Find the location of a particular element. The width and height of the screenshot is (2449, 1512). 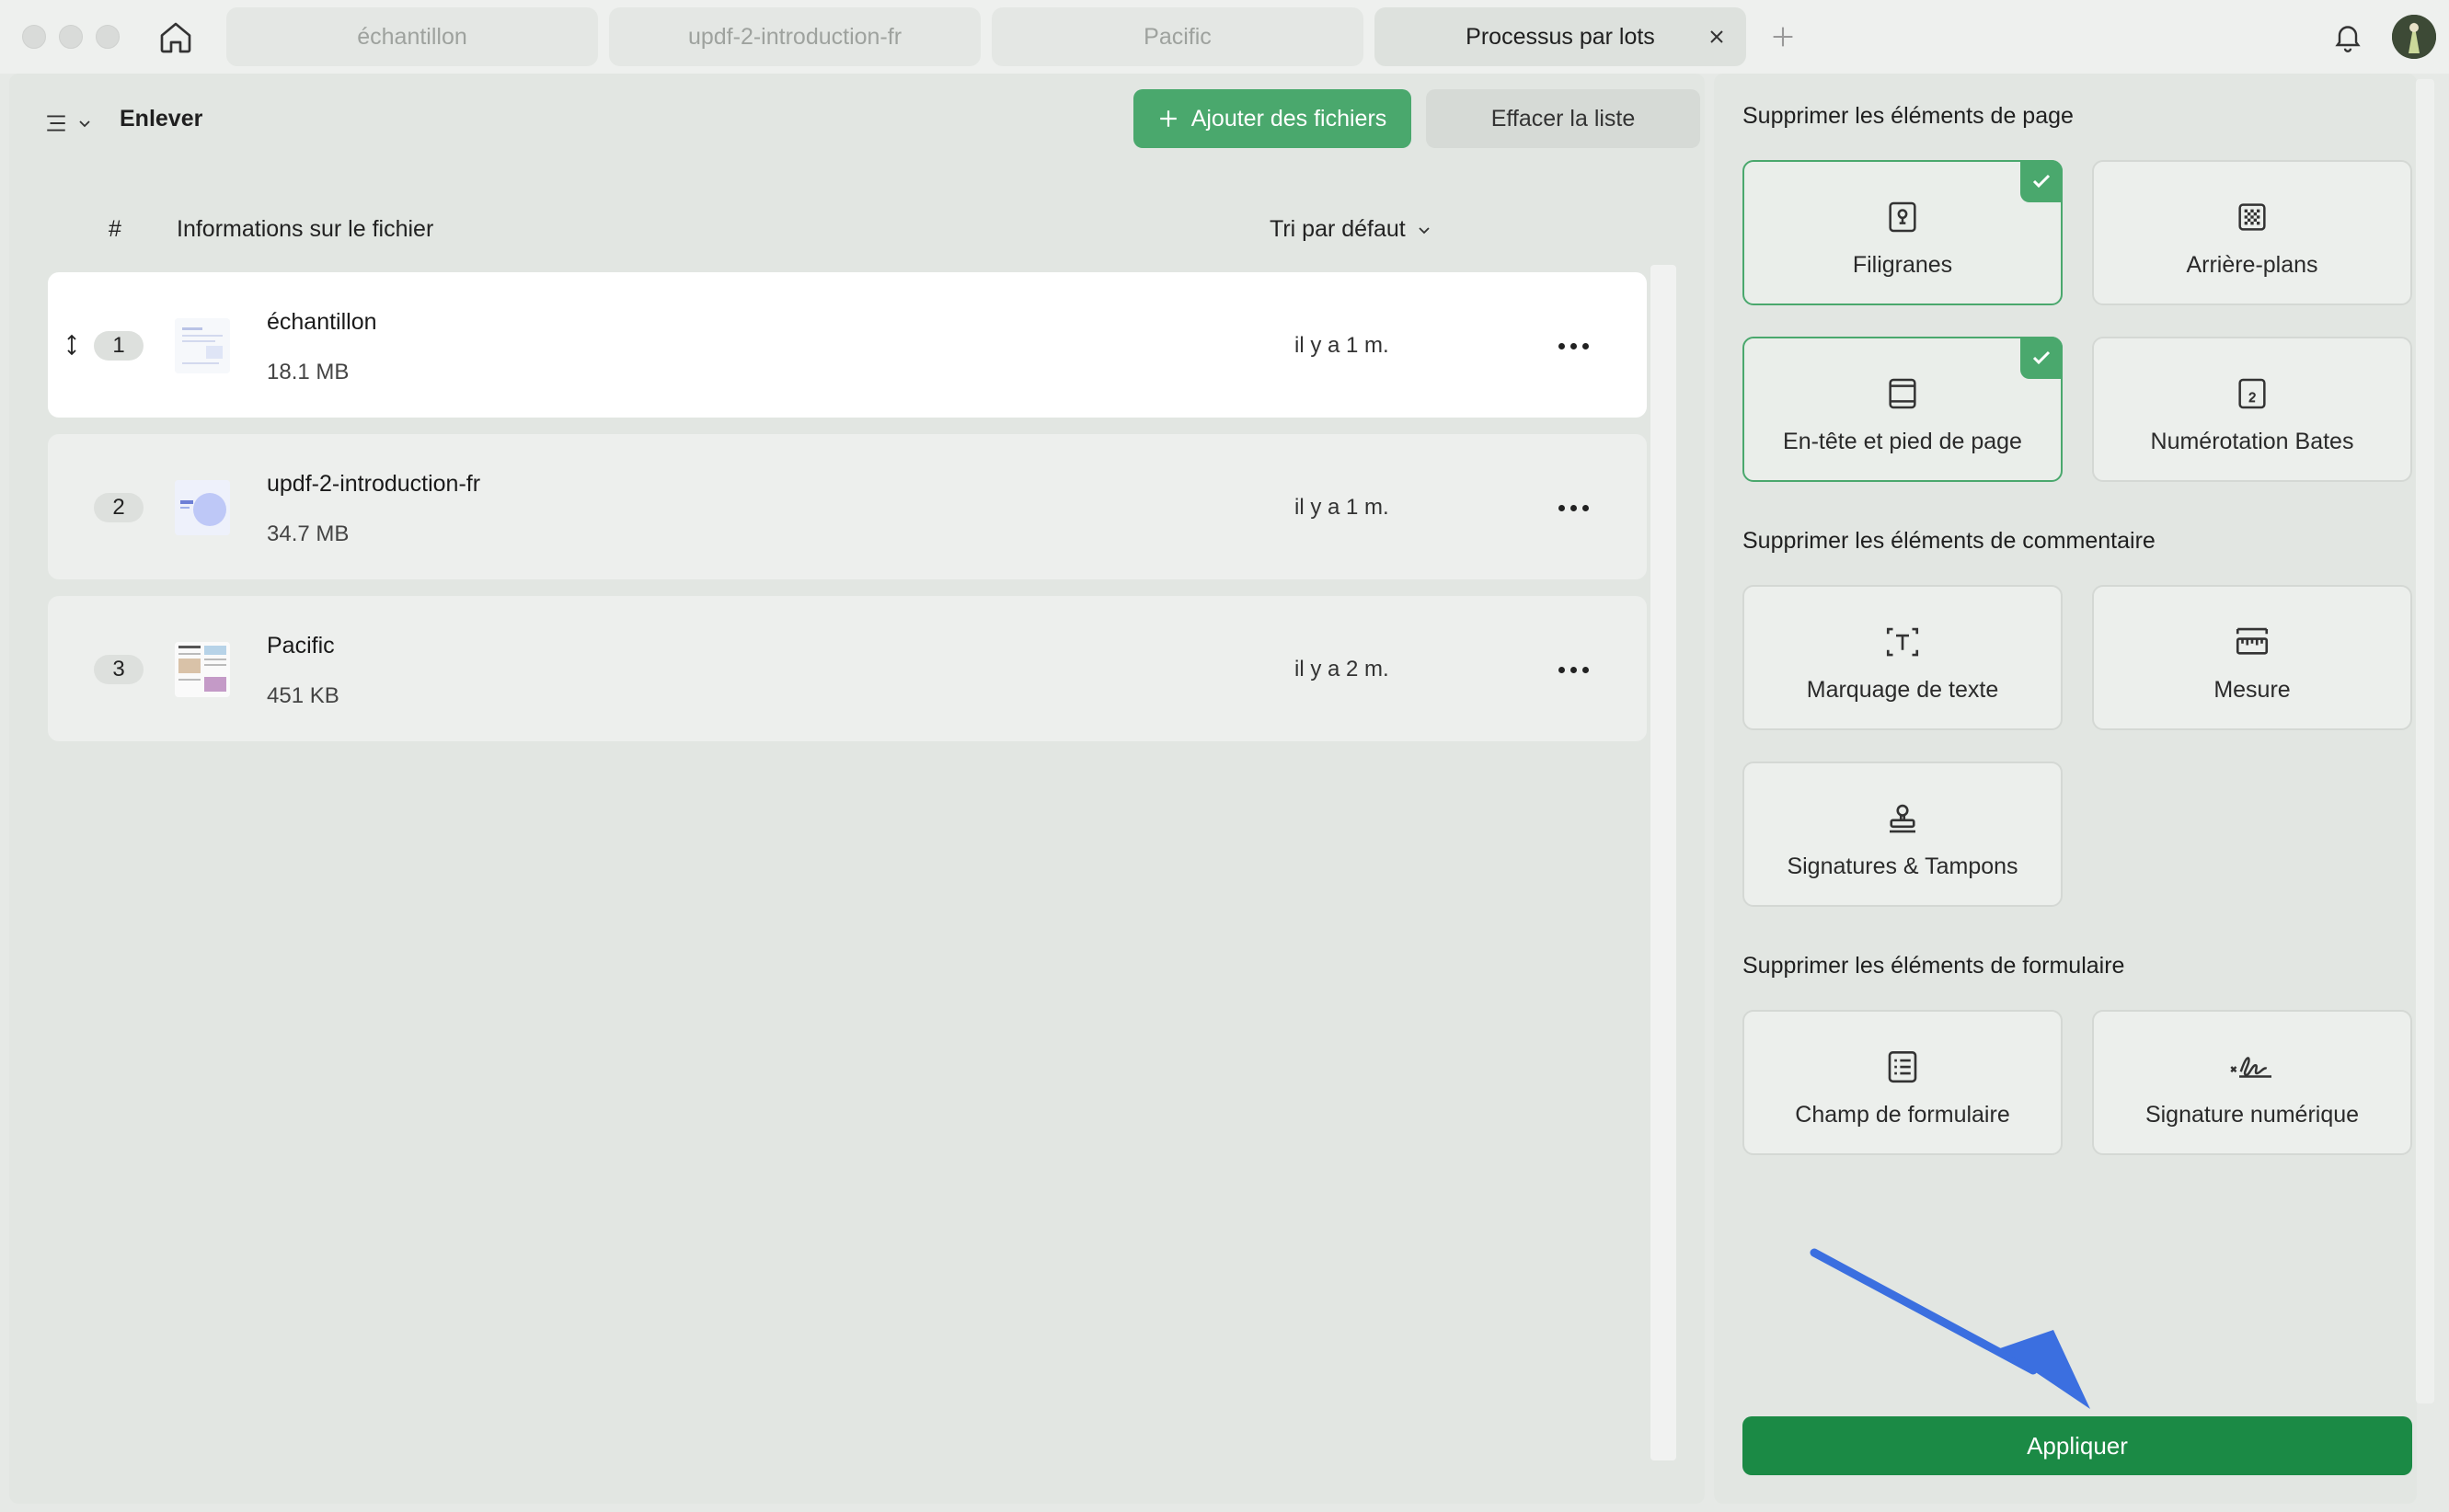

drag-arrows-icon is located at coordinates (71, 345).